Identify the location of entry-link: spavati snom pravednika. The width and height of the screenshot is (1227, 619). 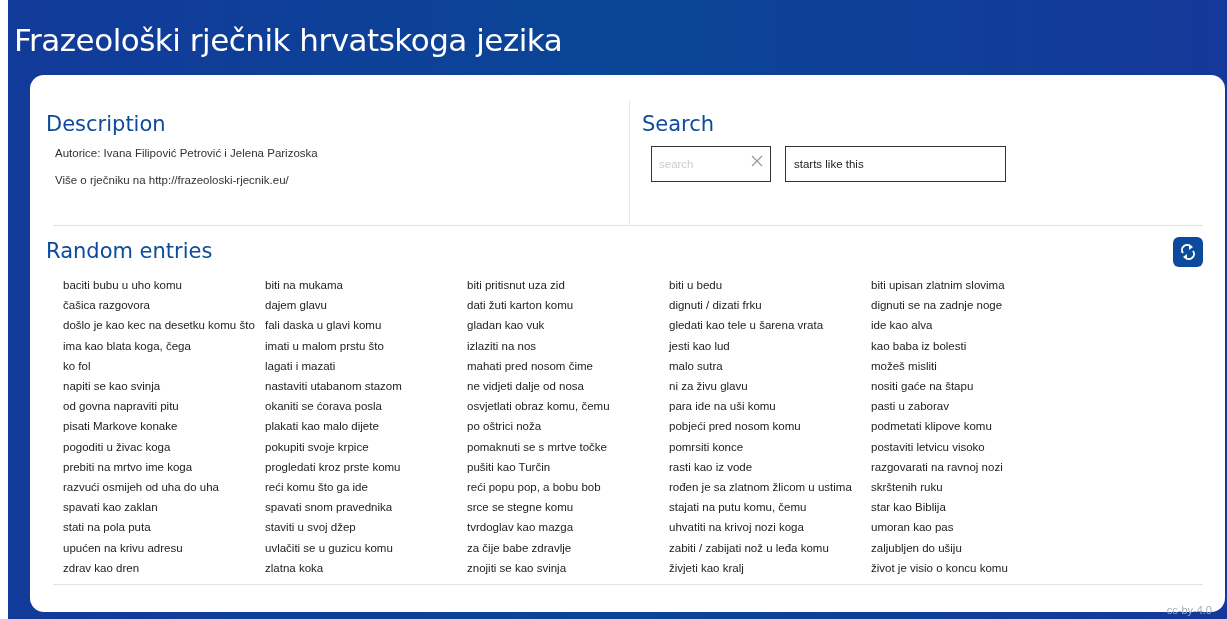
(366, 507).